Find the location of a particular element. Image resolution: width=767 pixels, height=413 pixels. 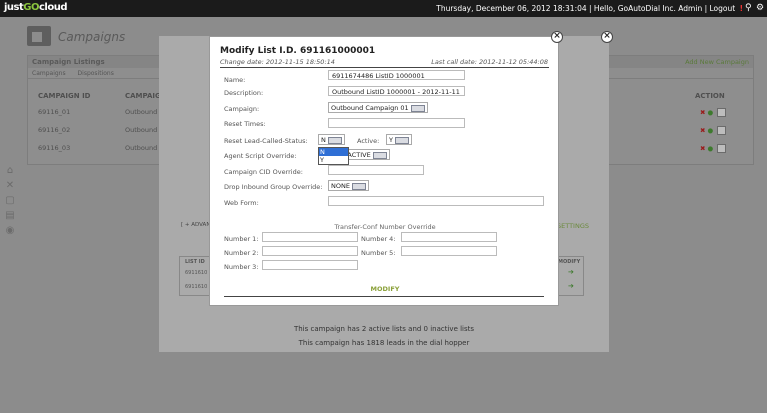

column-action: ACTION is located at coordinates (710, 96).